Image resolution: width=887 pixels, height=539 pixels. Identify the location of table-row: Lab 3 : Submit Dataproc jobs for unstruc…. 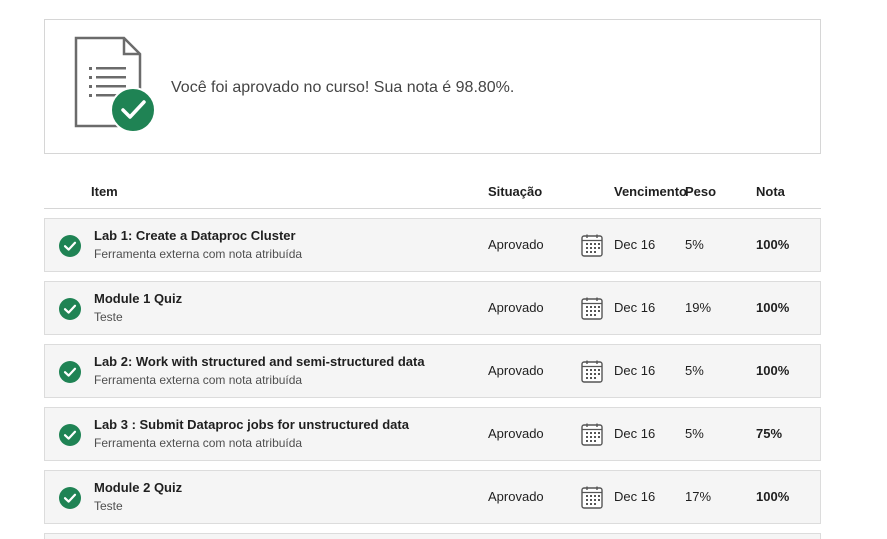
(432, 434).